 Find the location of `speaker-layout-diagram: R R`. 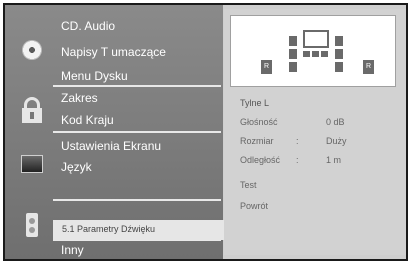

speaker-layout-diagram: R R is located at coordinates (313, 51).